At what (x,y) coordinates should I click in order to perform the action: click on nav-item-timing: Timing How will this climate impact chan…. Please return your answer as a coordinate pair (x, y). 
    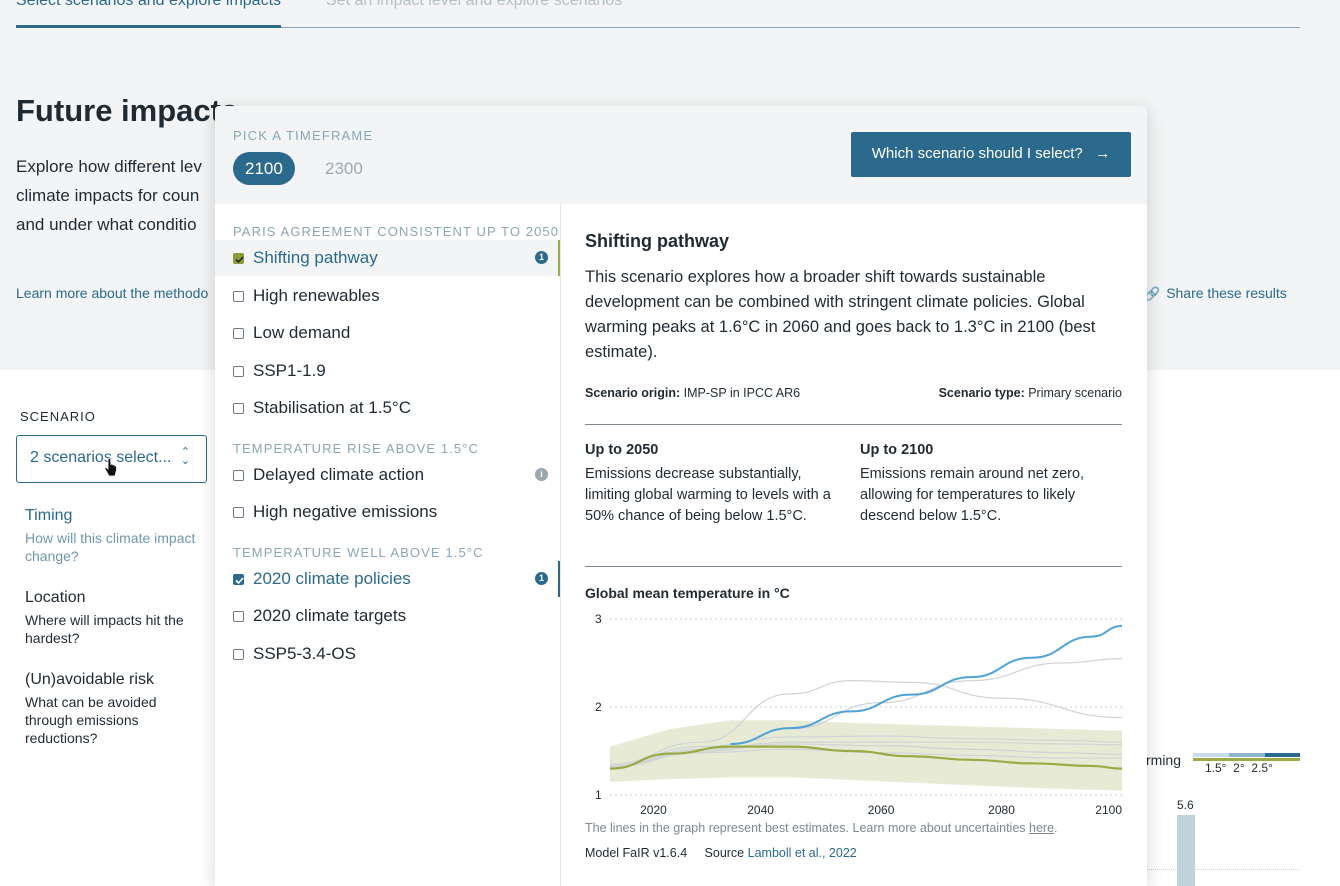
    Looking at the image, I should click on (115, 536).